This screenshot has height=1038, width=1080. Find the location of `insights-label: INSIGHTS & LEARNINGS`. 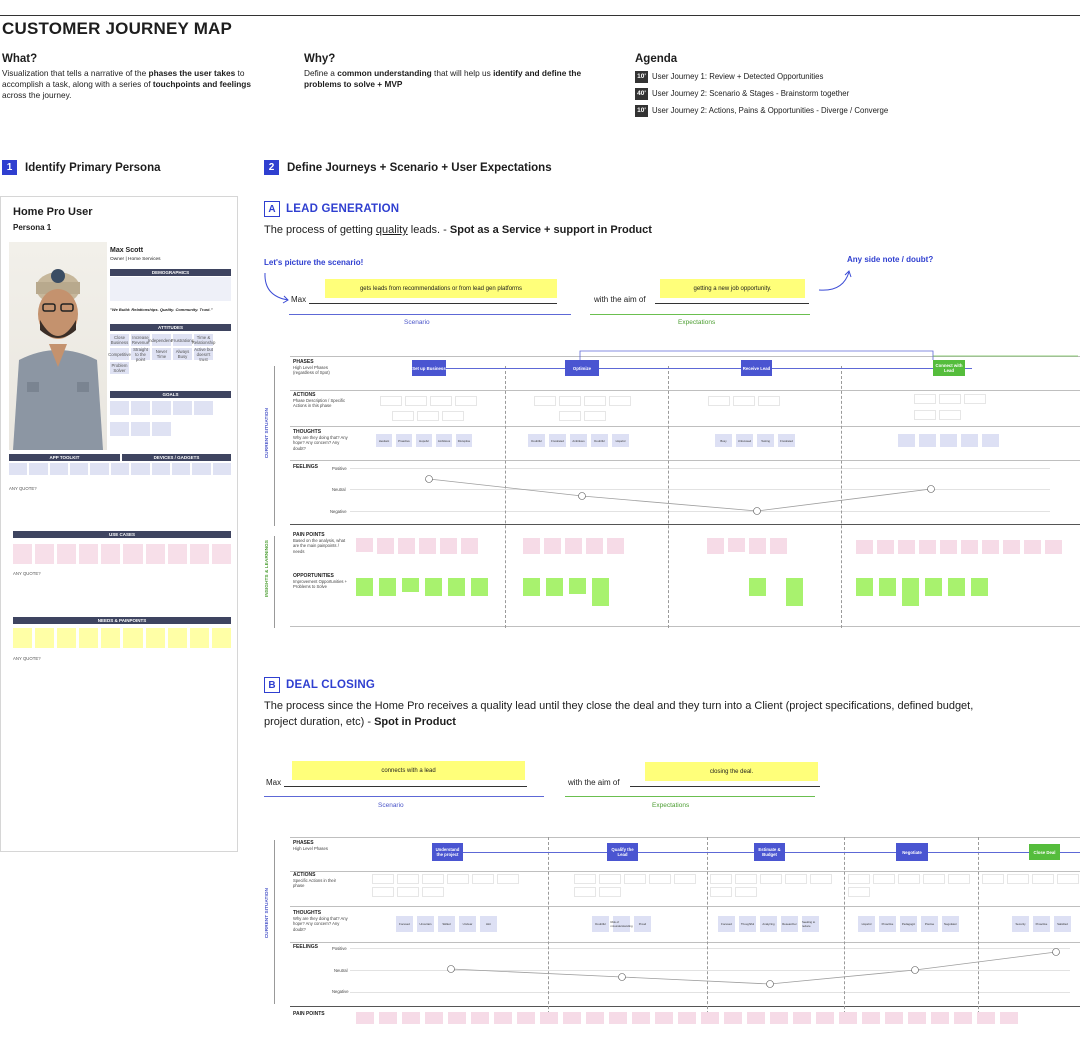

insights-label: INSIGHTS & LEARNINGS is located at coordinates (267, 569).